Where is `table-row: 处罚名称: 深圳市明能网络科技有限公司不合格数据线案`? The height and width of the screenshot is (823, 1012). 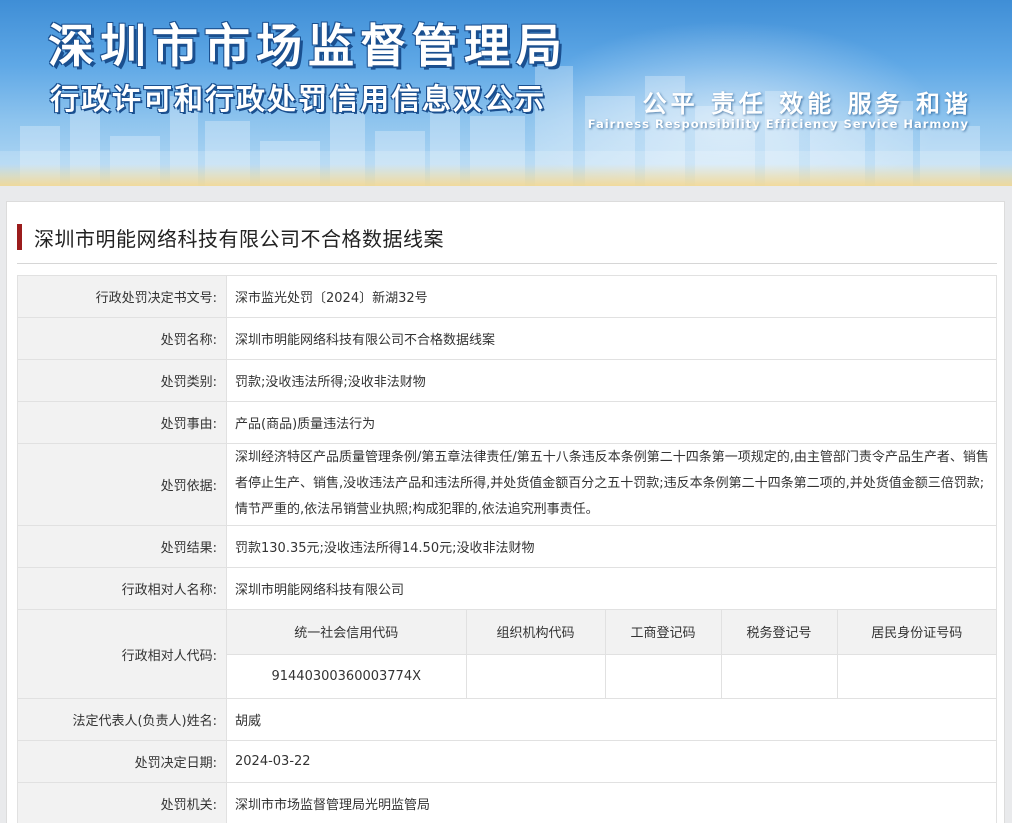 table-row: 处罚名称: 深圳市明能网络科技有限公司不合格数据线案 is located at coordinates (507, 338).